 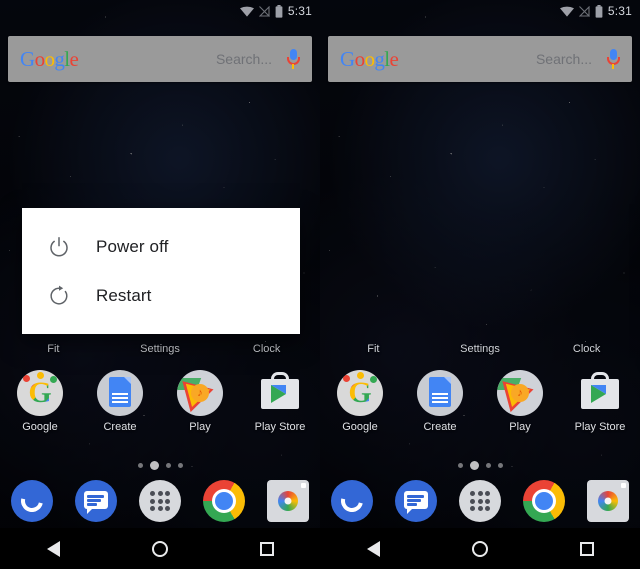 I want to click on restart-label: Restart, so click(x=124, y=295).